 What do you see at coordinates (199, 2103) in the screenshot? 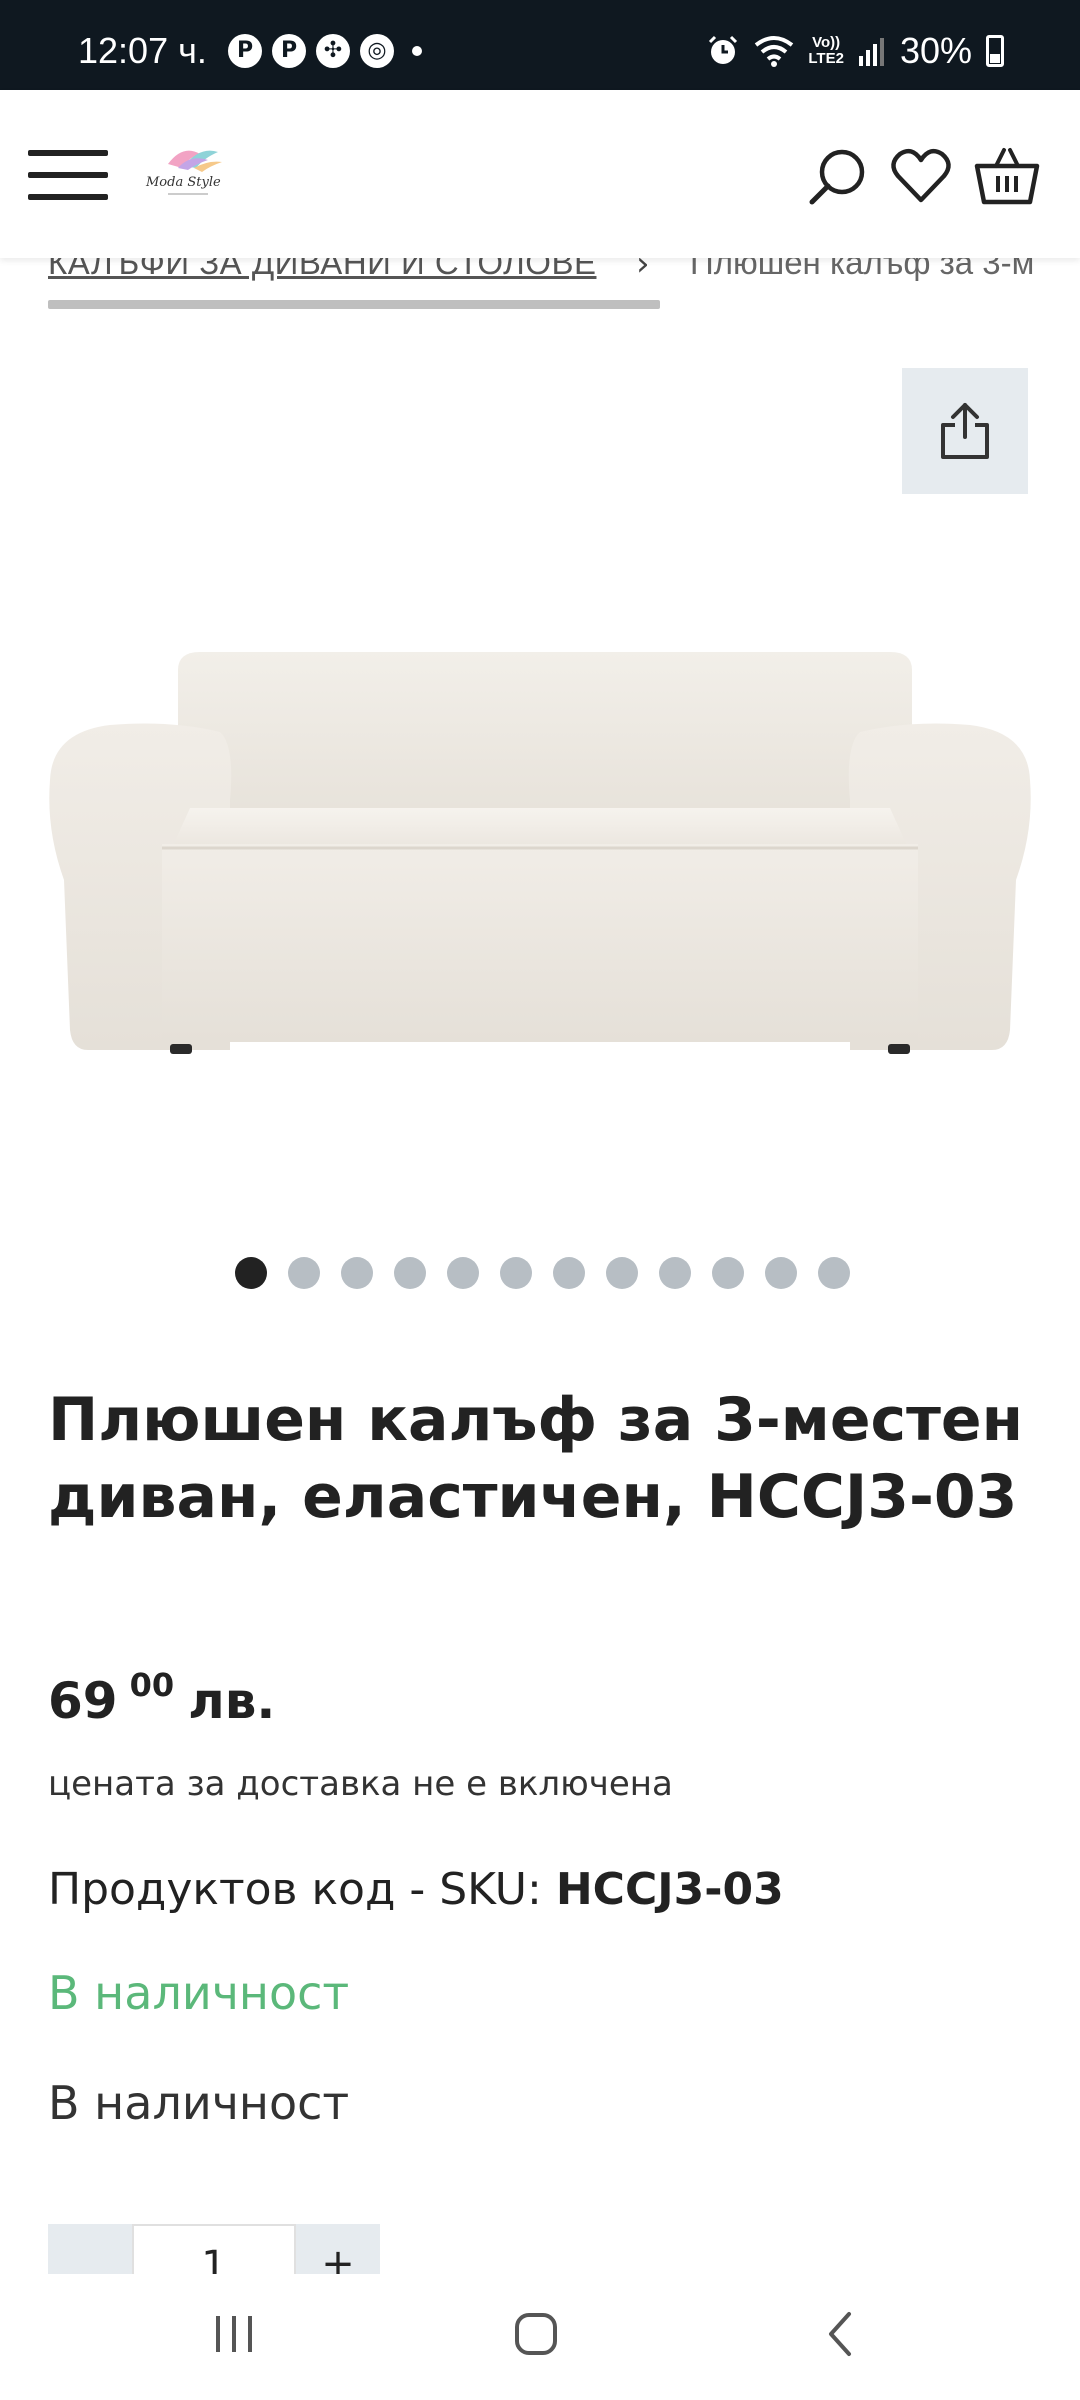
I see `stock-status-secondary: В наличност` at bounding box center [199, 2103].